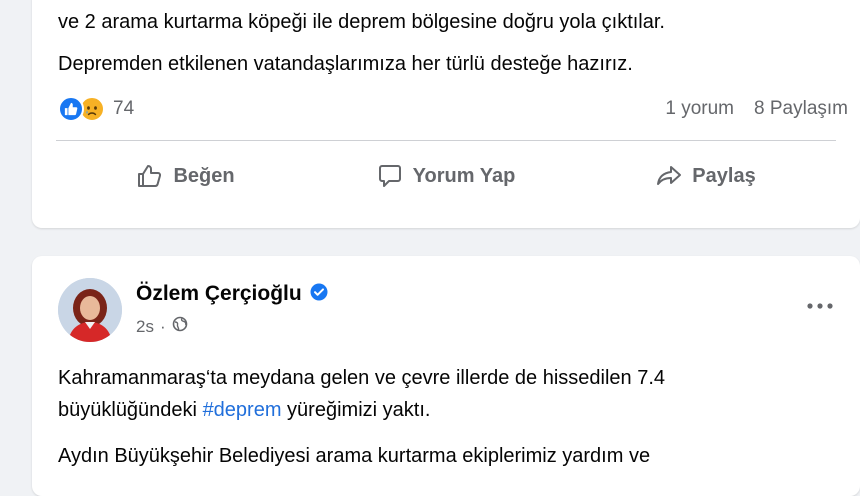 This screenshot has height=496, width=860. What do you see at coordinates (130, 410) in the screenshot?
I see `text-segment: büyüklüğündeki` at bounding box center [130, 410].